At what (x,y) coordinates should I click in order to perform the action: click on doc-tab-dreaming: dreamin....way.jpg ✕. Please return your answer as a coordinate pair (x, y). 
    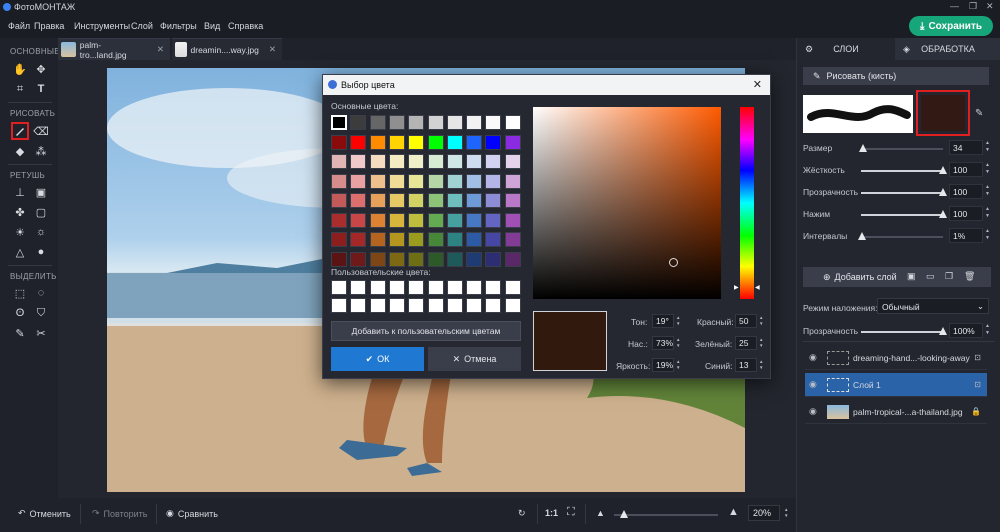
    Looking at the image, I should click on (227, 49).